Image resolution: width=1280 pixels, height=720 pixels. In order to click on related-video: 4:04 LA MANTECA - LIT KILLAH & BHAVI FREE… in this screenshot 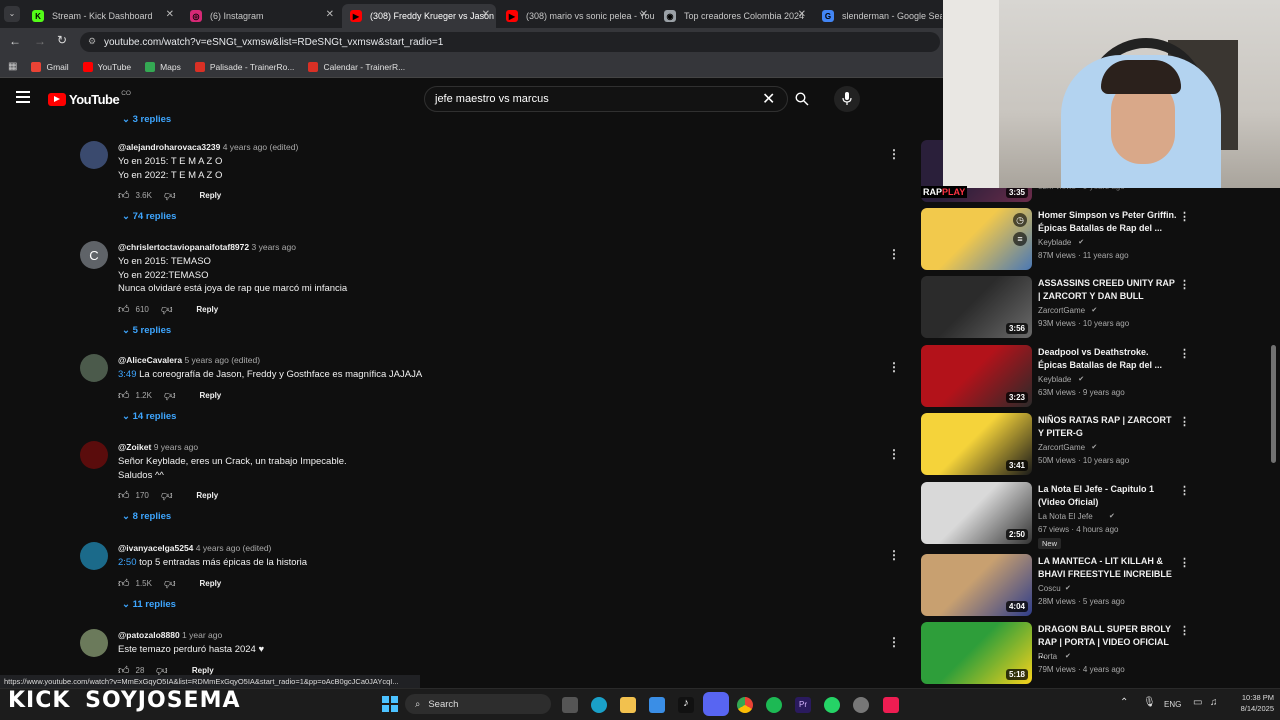, I will do `click(1056, 586)`.